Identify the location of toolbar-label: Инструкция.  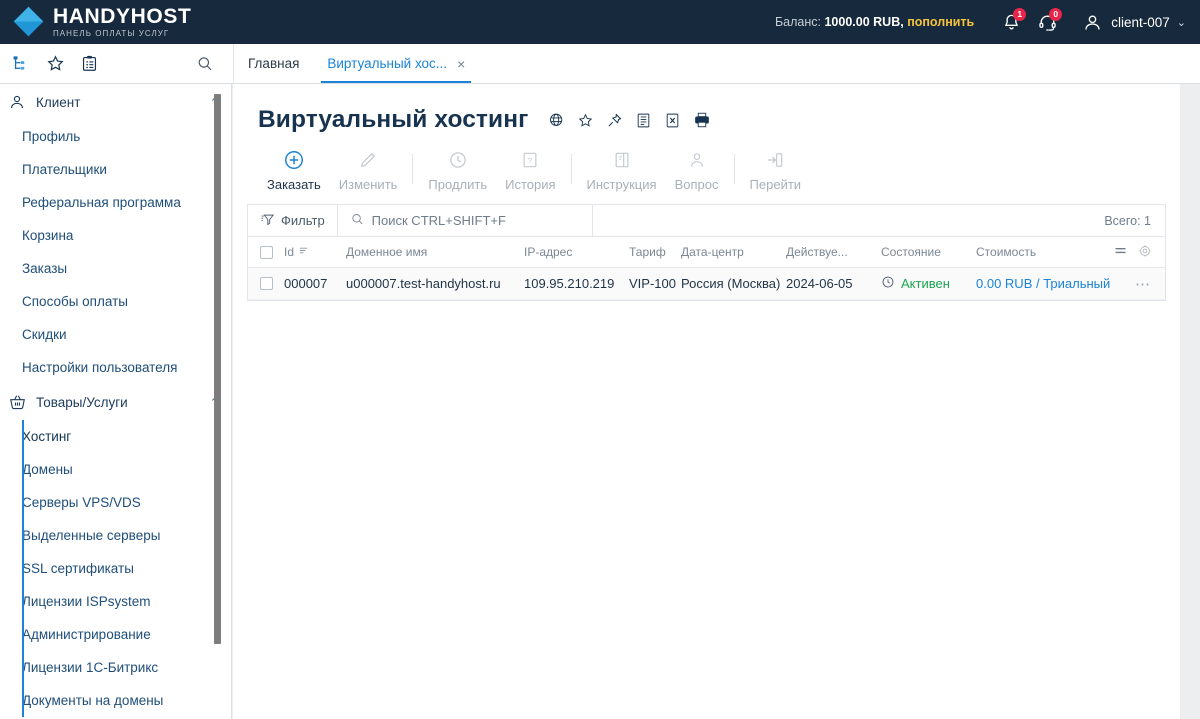
(621, 184).